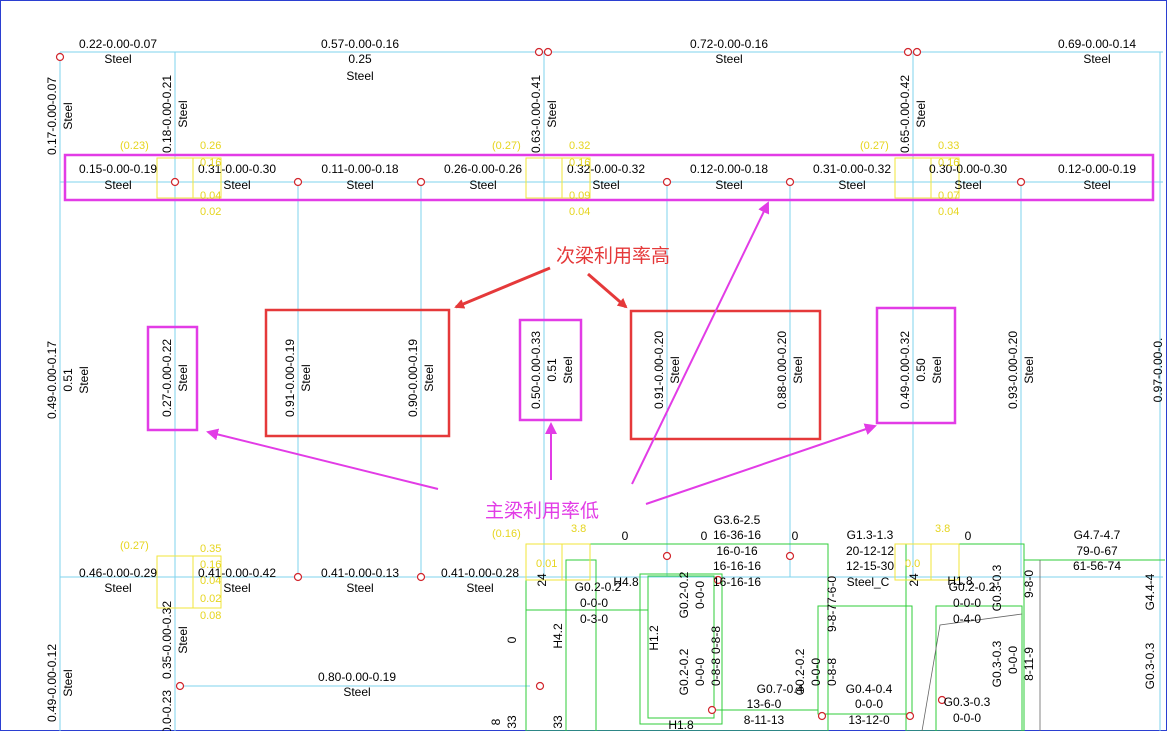 This screenshot has height=731, width=1167. Describe the element at coordinates (536, 370) in the screenshot. I see `member-label: 0.50-0.00-0.33` at that location.